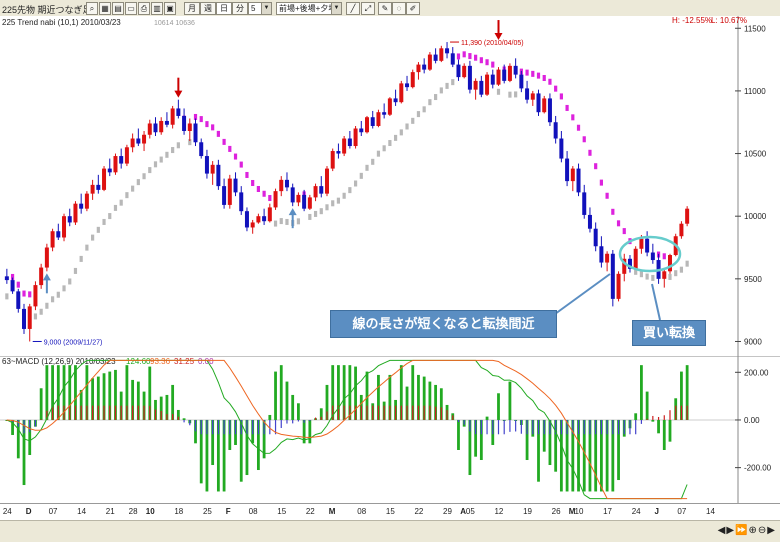 The image size is (780, 542). I want to click on scroll-right-icon: ▶, so click(730, 530).